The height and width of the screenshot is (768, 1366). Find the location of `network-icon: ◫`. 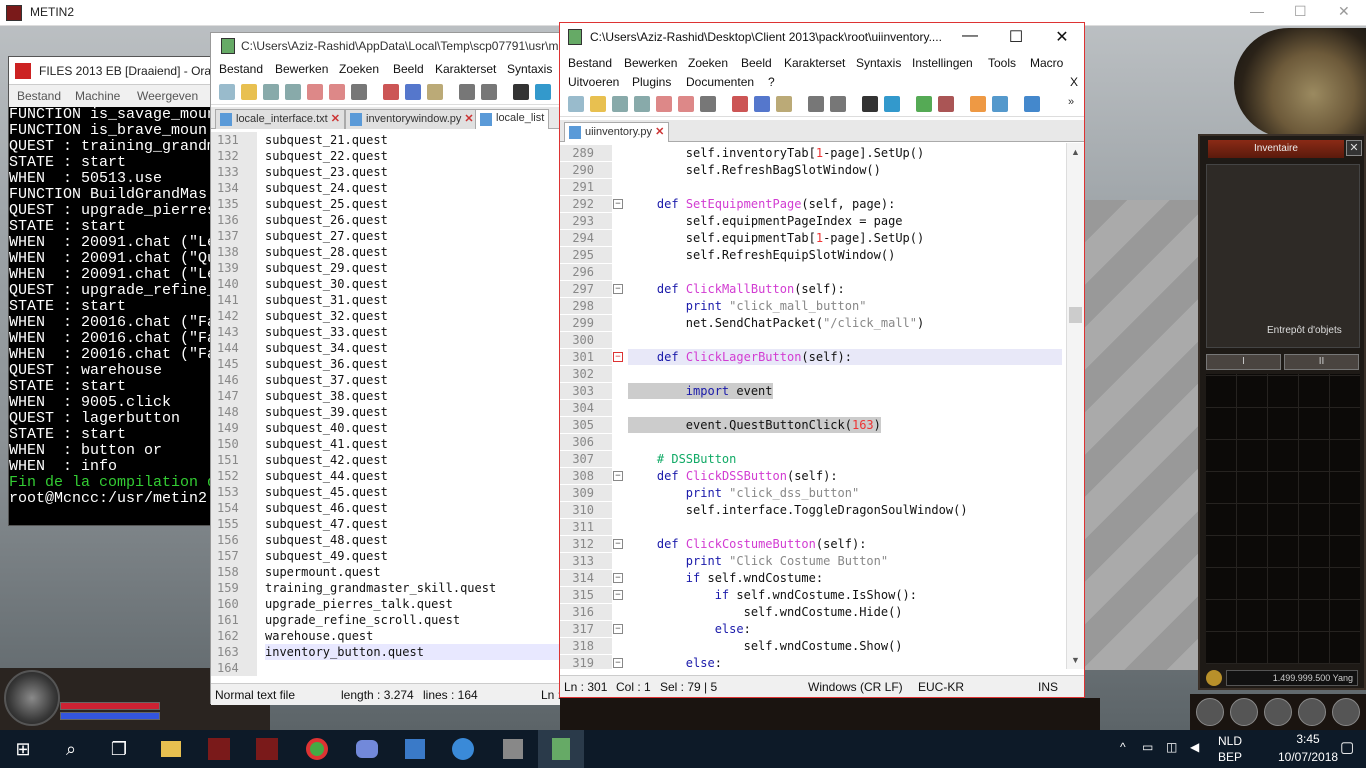

network-icon: ◫ is located at coordinates (1171, 747).